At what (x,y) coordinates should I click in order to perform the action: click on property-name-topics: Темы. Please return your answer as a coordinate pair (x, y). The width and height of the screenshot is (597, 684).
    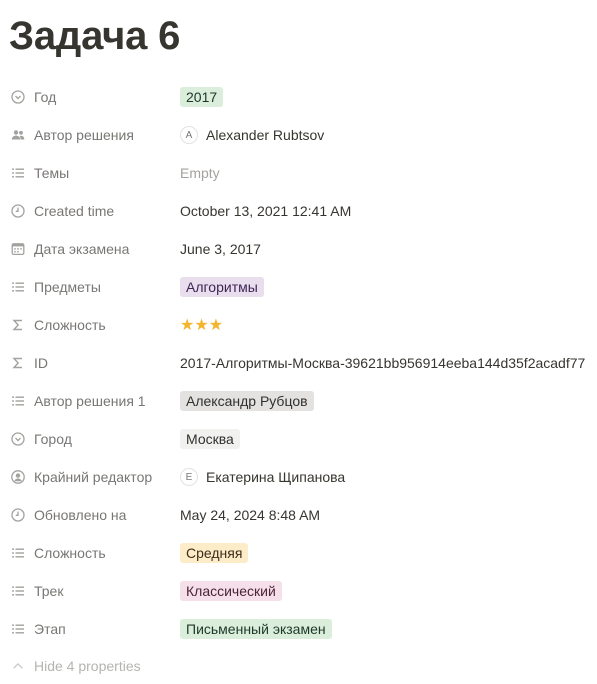
    Looking at the image, I should click on (95, 173).